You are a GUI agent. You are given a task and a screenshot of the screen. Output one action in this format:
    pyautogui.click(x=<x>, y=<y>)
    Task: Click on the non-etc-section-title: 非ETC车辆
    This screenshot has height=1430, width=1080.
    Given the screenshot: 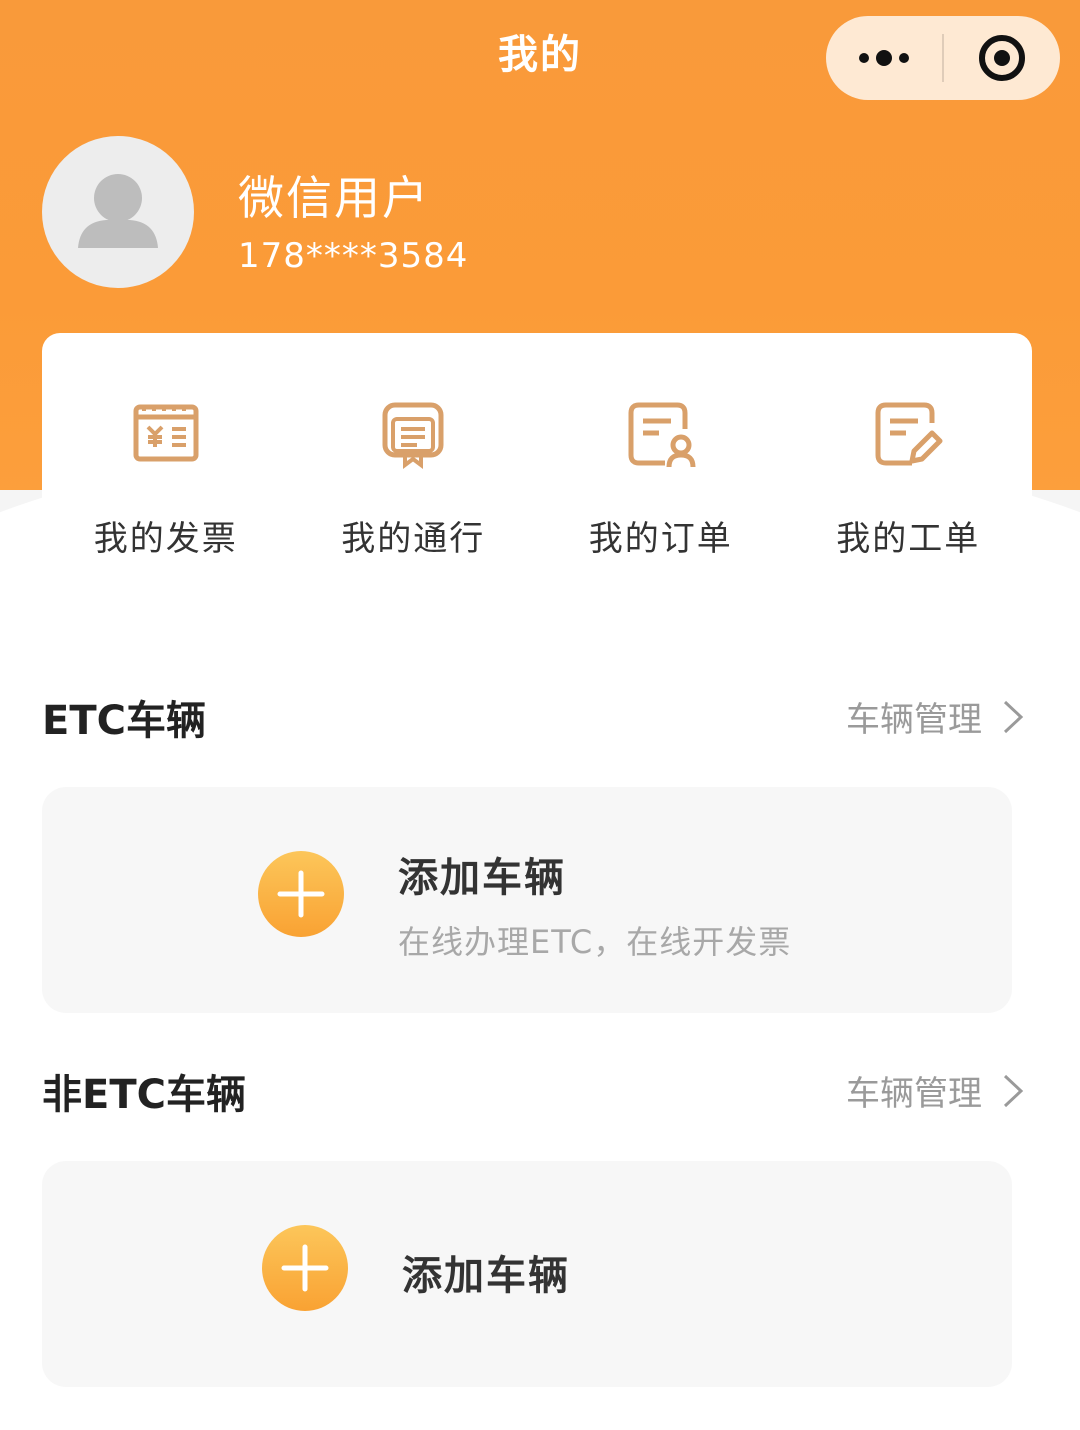 What is the action you would take?
    pyautogui.click(x=144, y=1095)
    